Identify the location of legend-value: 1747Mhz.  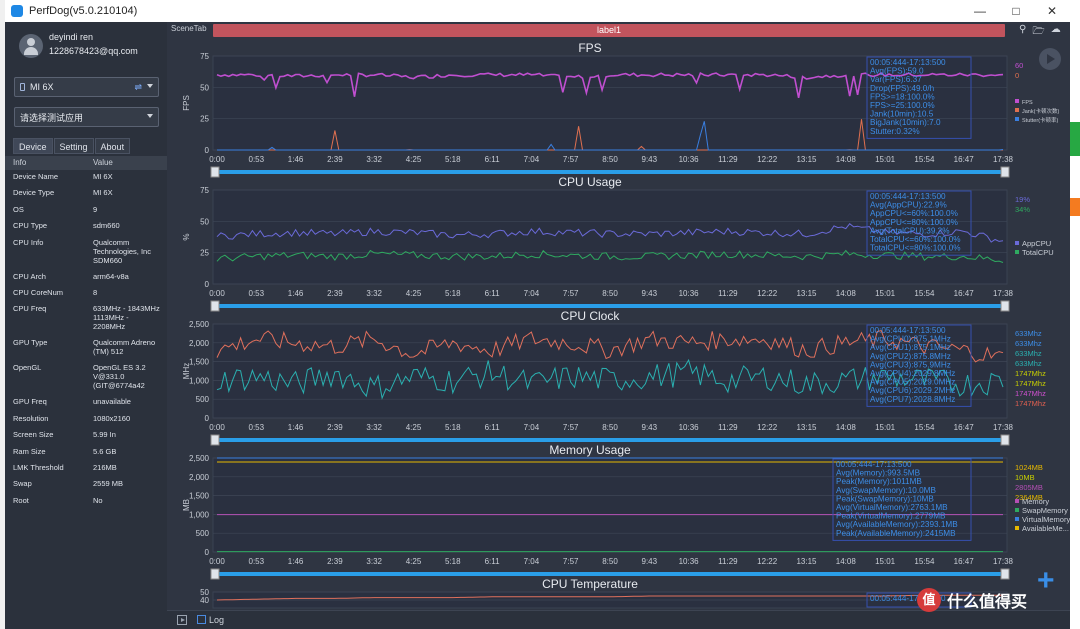
(1030, 383).